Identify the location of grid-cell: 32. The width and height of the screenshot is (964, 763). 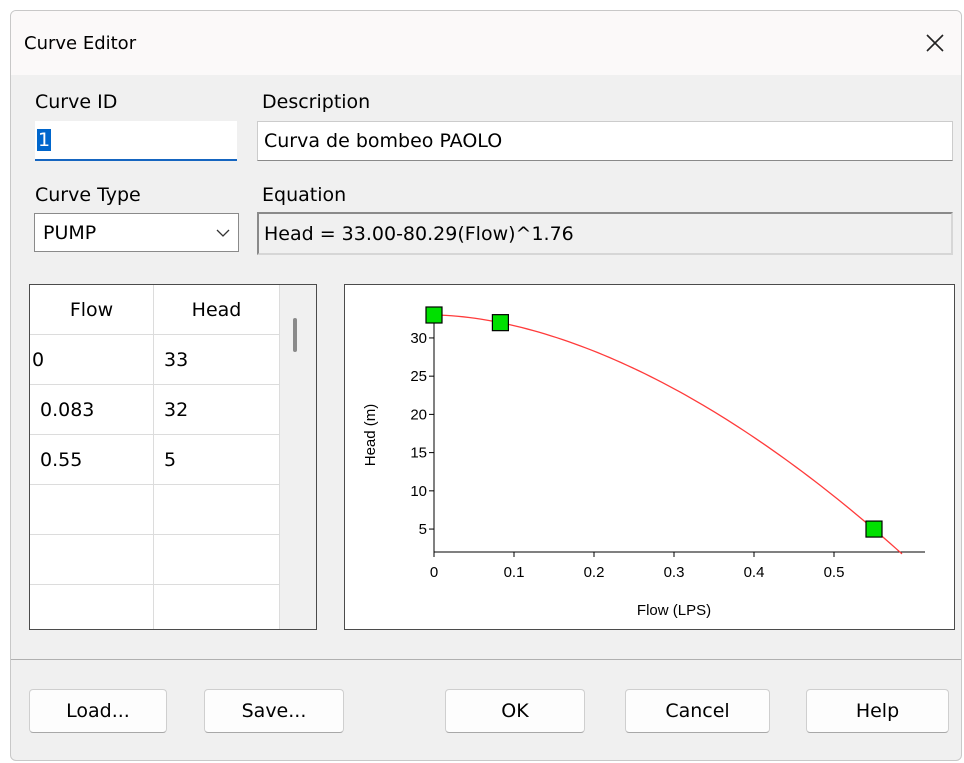
(217, 410).